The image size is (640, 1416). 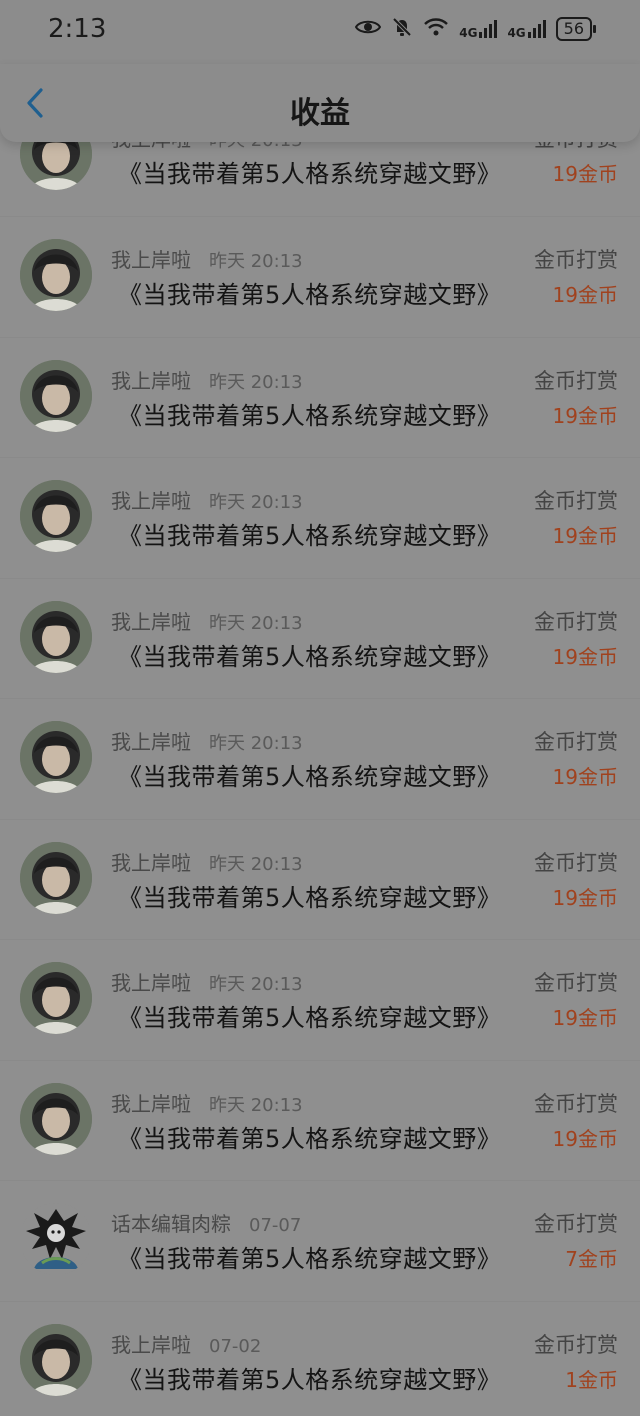 I want to click on item-amount: 1金币, so click(x=591, y=1379).